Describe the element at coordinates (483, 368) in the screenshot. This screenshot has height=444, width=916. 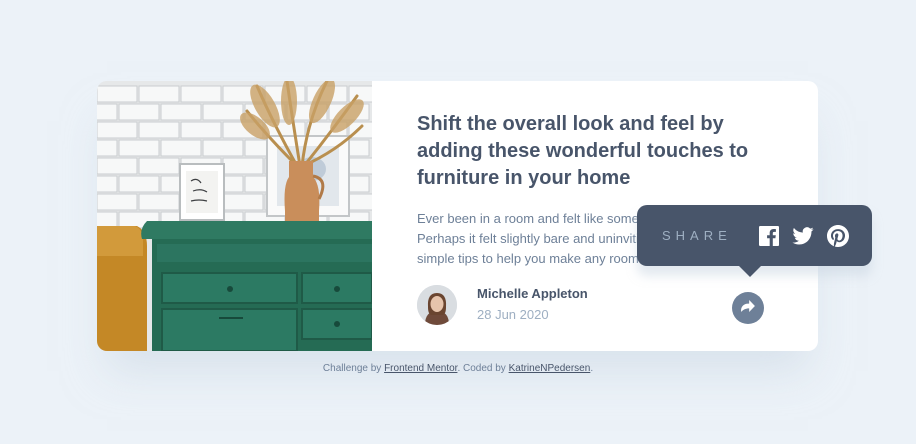
I see `attribution-middle: . Coded by` at that location.